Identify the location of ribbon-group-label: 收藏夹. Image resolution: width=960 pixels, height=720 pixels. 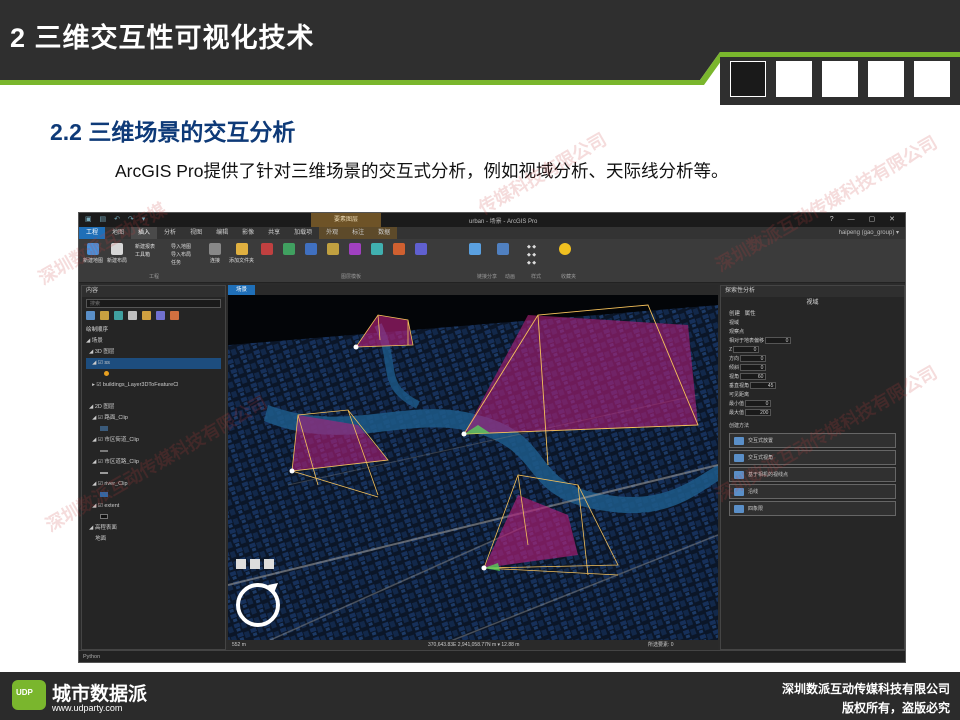
(569, 277).